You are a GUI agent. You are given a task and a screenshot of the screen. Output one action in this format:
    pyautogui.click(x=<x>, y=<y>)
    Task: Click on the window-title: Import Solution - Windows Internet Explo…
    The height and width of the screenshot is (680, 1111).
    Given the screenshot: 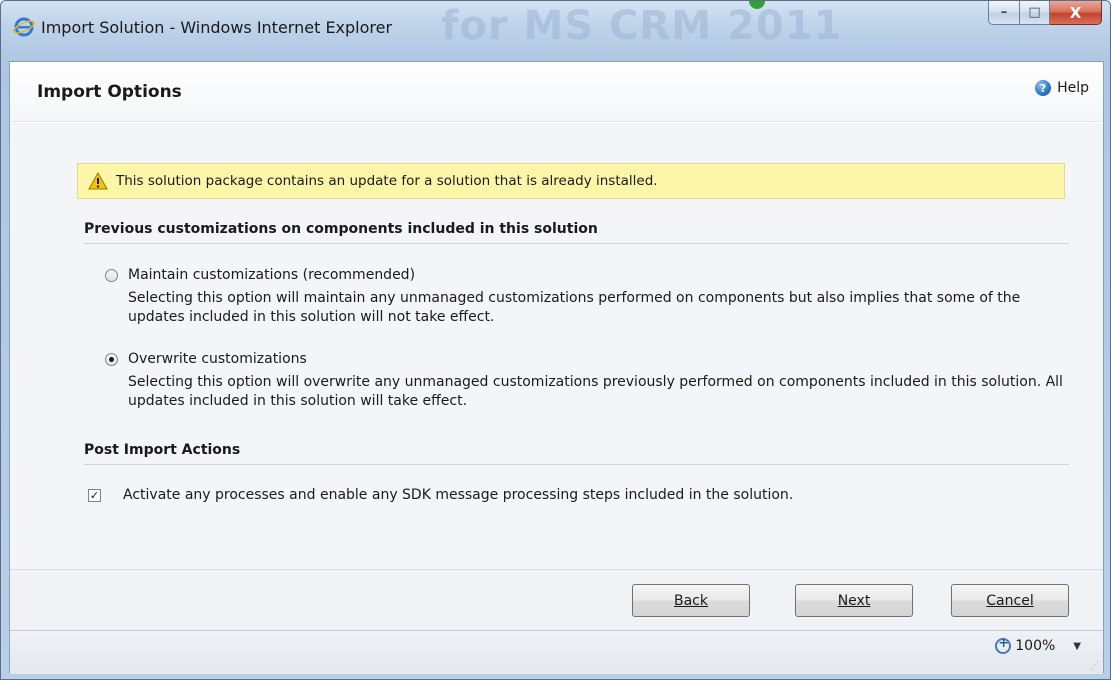 What is the action you would take?
    pyautogui.click(x=217, y=27)
    